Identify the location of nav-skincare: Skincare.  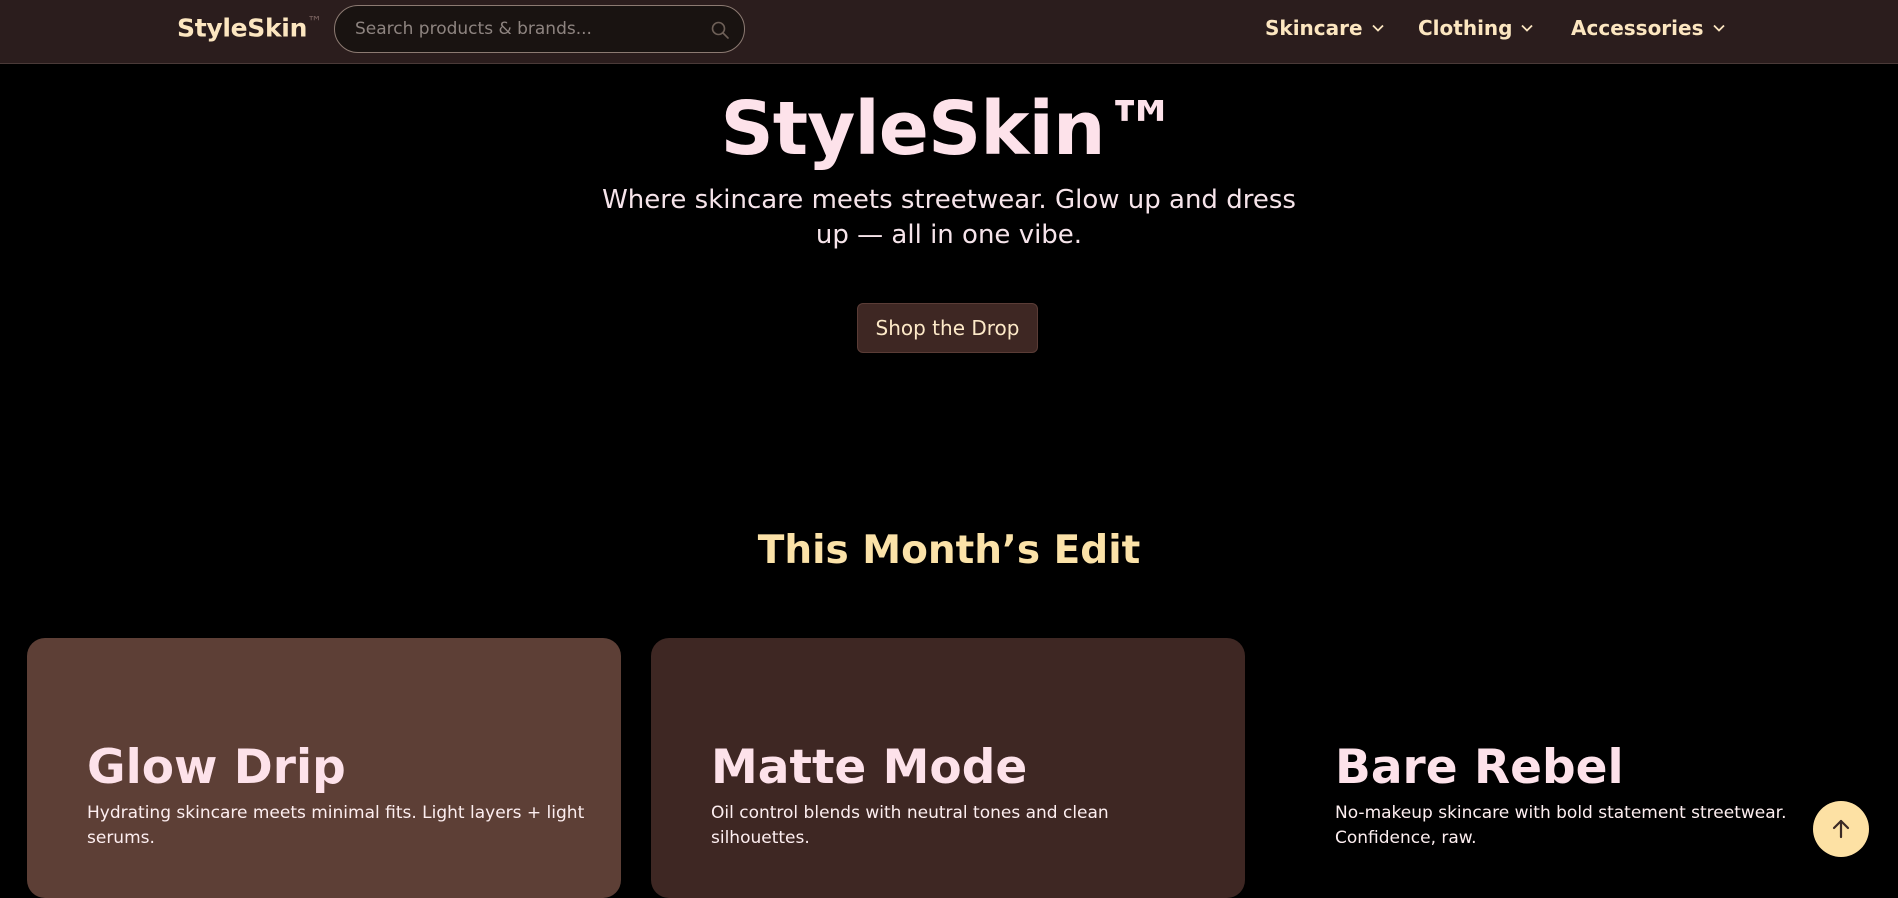
(1325, 28).